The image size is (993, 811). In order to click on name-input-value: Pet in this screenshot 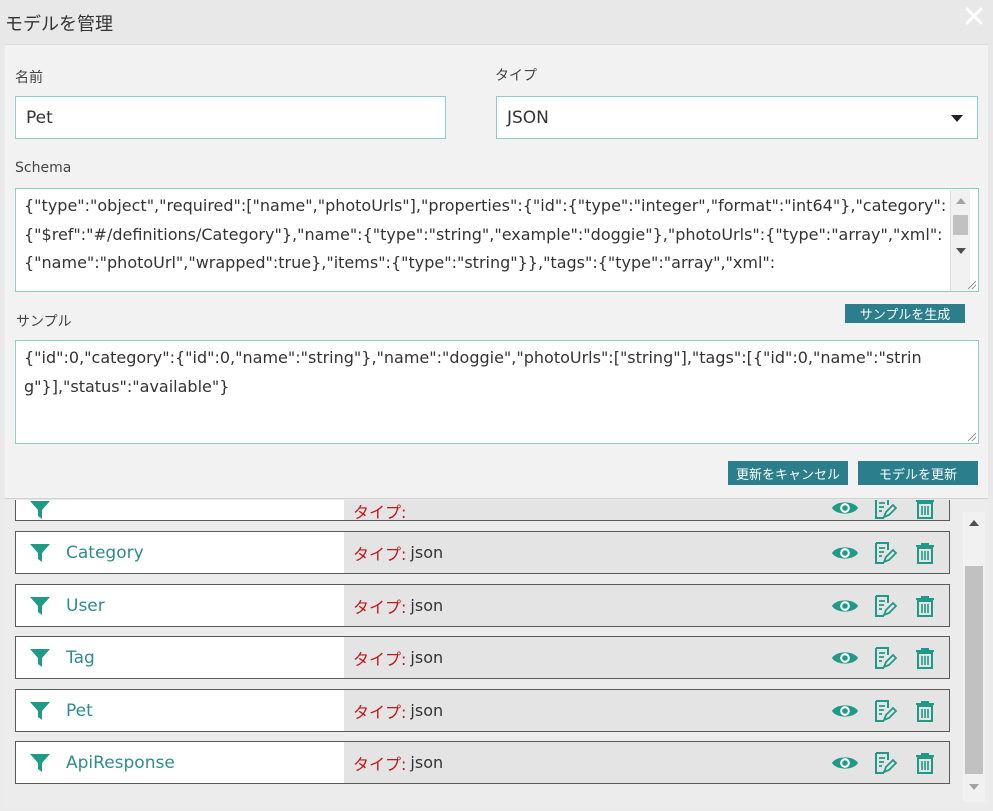, I will do `click(39, 117)`.